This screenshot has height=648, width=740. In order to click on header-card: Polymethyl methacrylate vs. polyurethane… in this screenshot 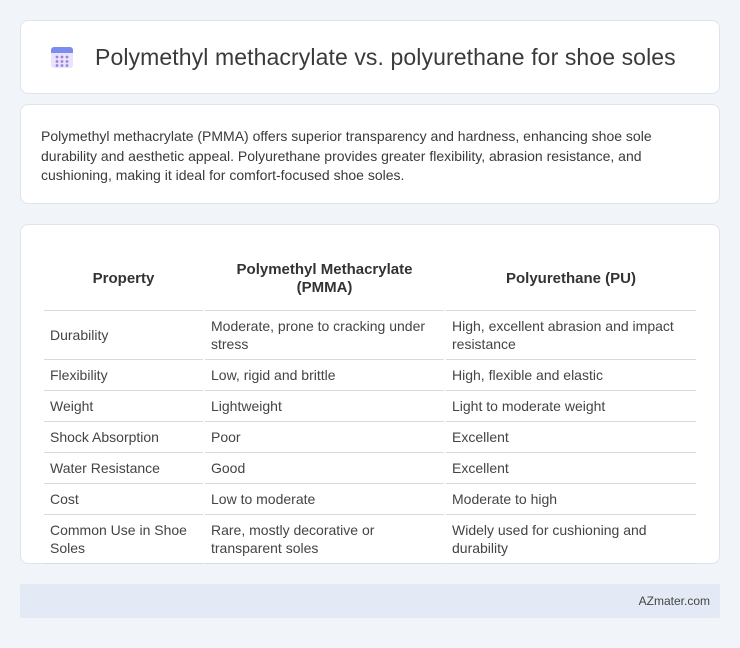, I will do `click(370, 57)`.